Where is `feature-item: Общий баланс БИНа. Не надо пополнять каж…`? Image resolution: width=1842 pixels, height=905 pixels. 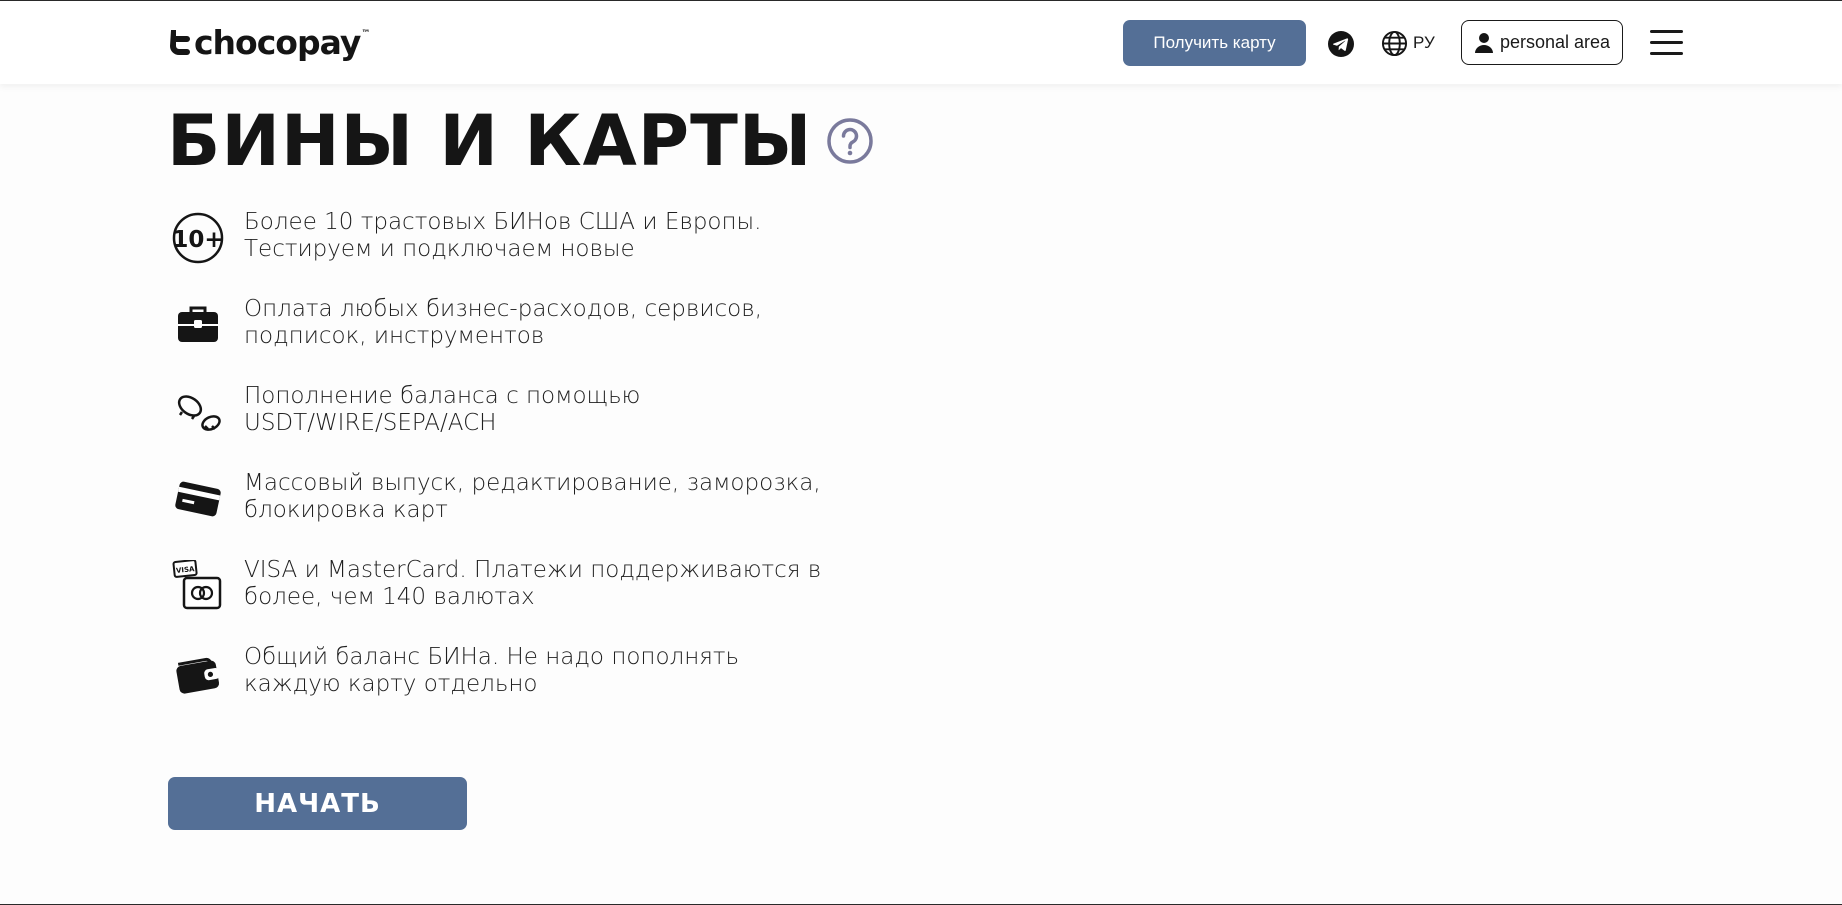
feature-item: Общий баланс БИНа. Не надо пополнять каж… is located at coordinates (522, 685).